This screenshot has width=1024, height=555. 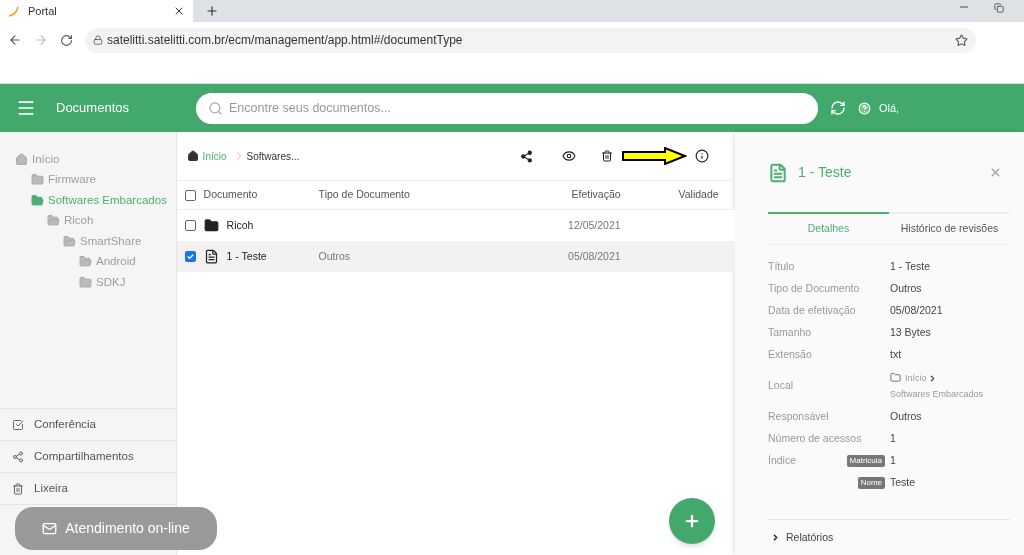 I want to click on eye-icon, so click(x=569, y=156).